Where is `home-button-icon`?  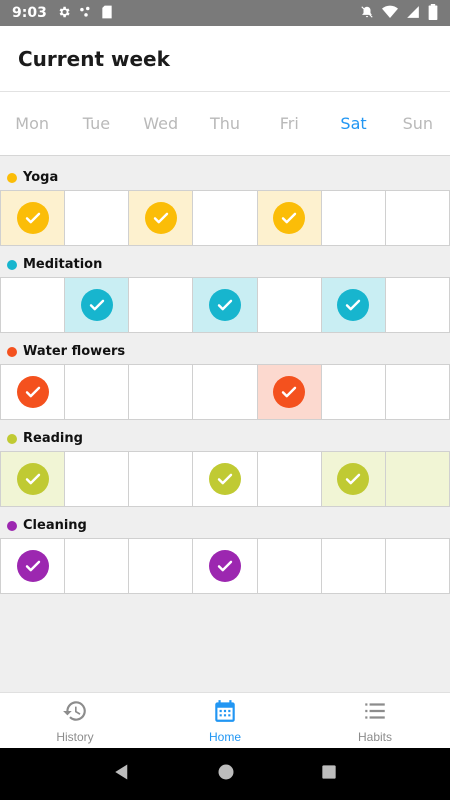
home-button-icon is located at coordinates (226, 774).